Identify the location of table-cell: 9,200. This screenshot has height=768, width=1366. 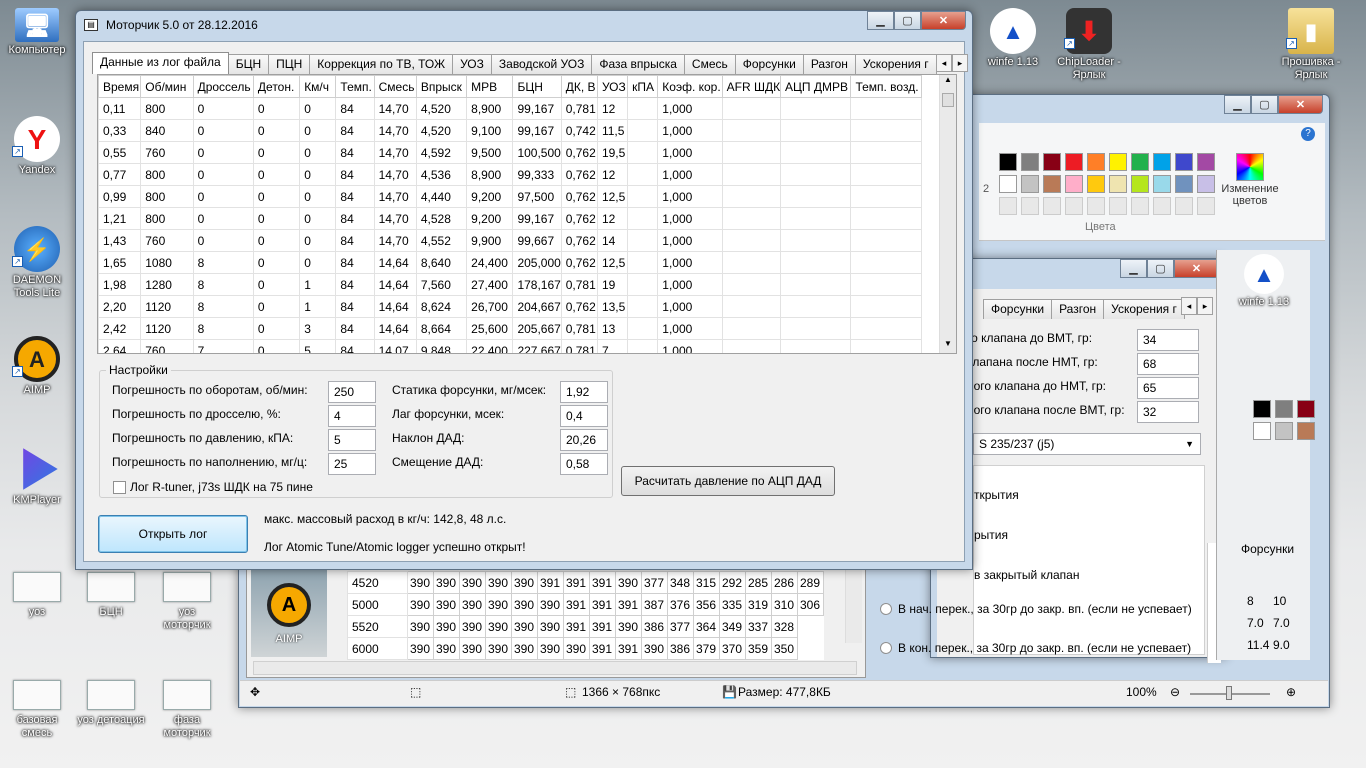
(490, 196).